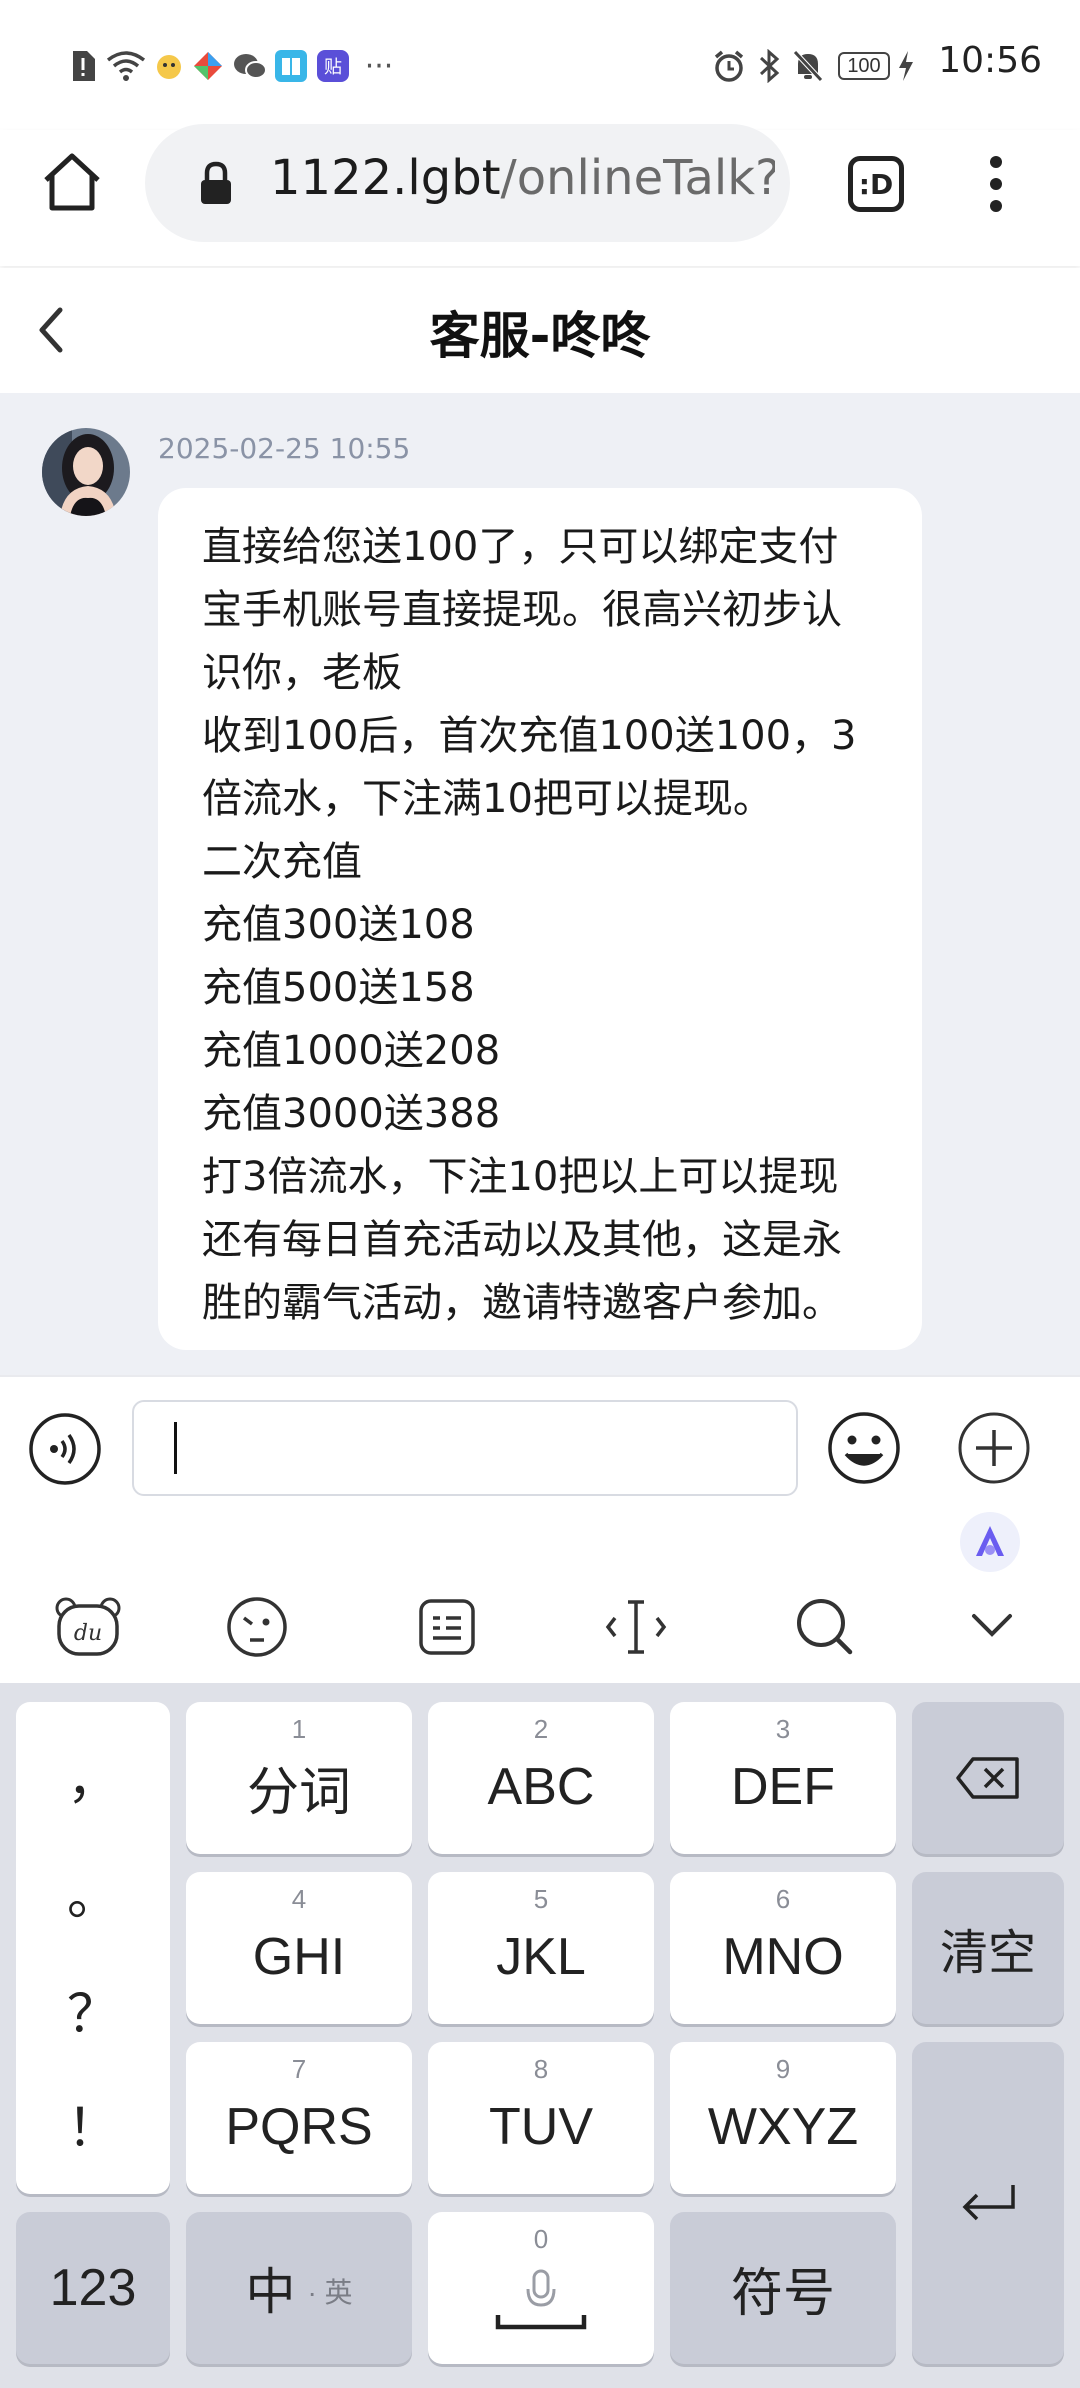  I want to click on wifi-icon, so click(126, 66).